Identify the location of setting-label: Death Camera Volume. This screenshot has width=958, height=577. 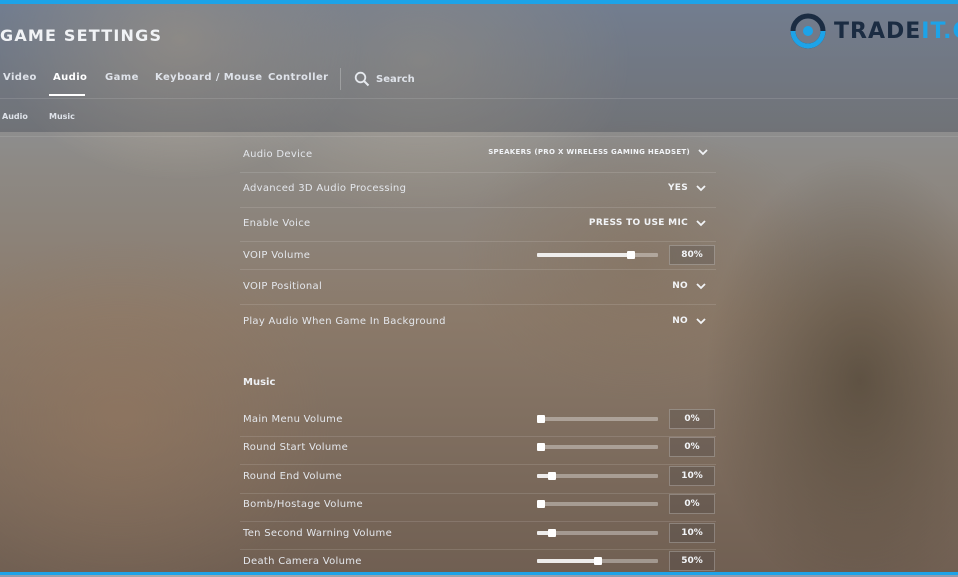
(302, 561).